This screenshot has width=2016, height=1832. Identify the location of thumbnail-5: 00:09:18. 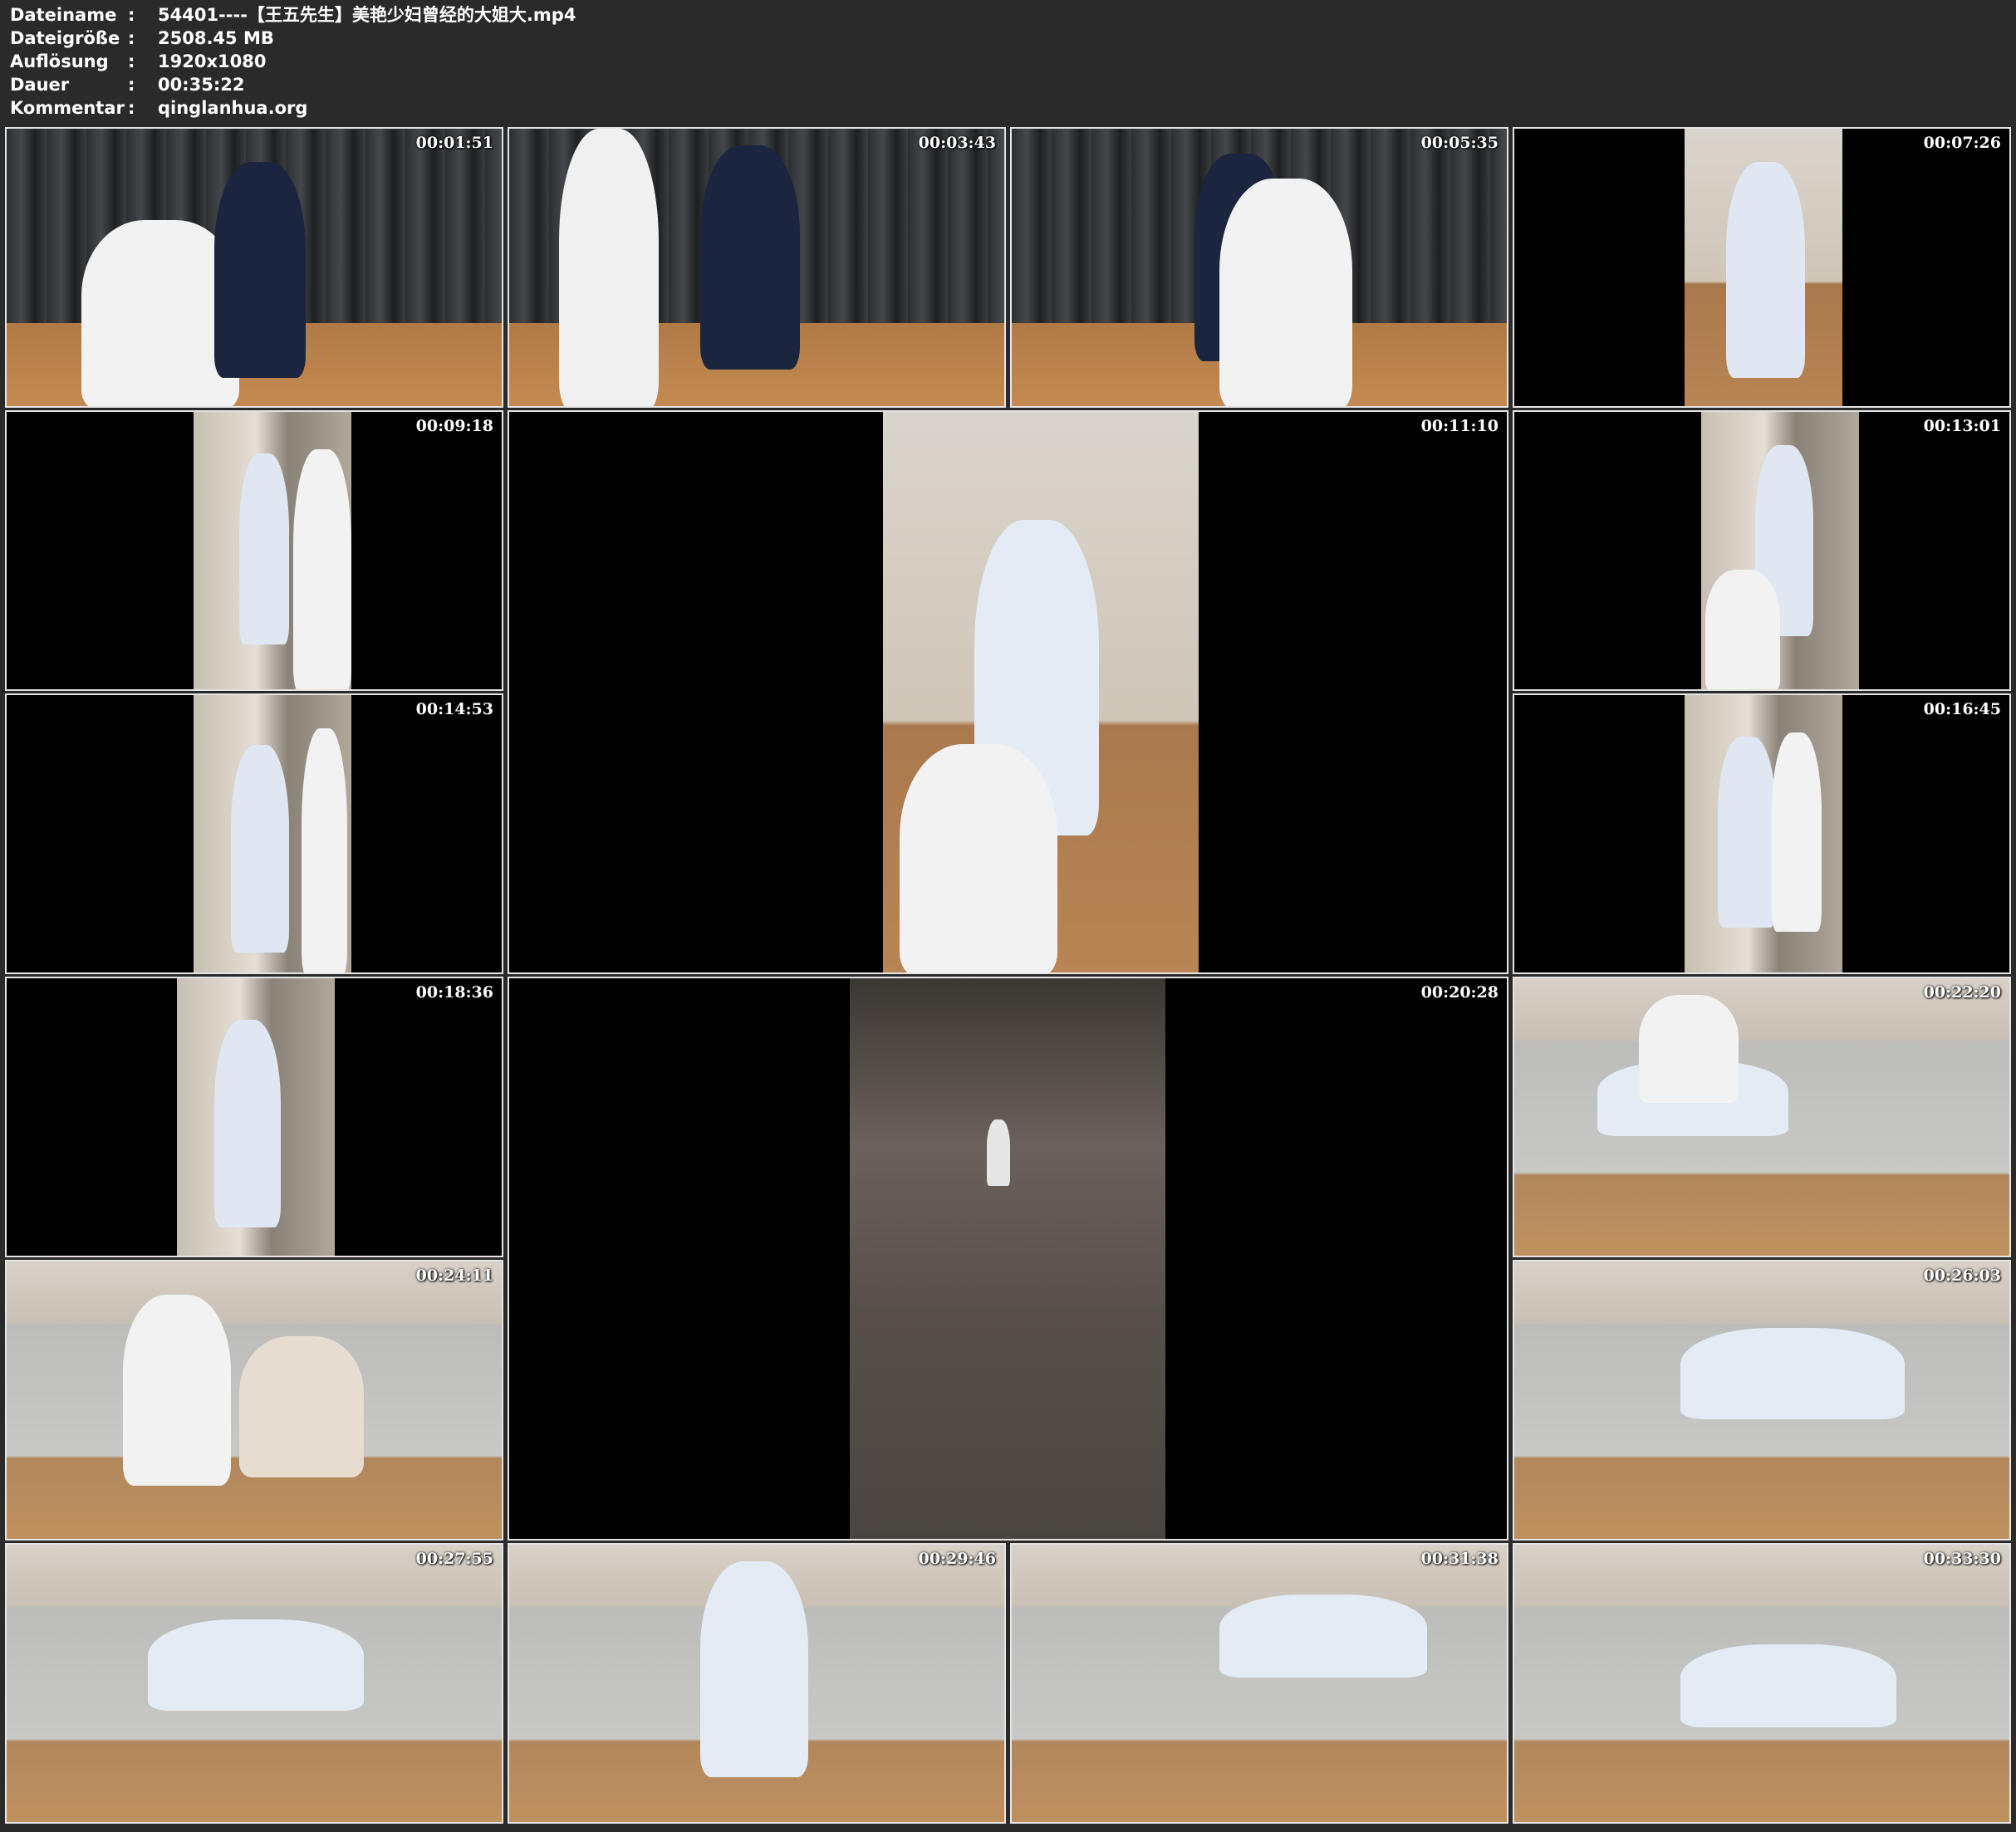
(254, 550).